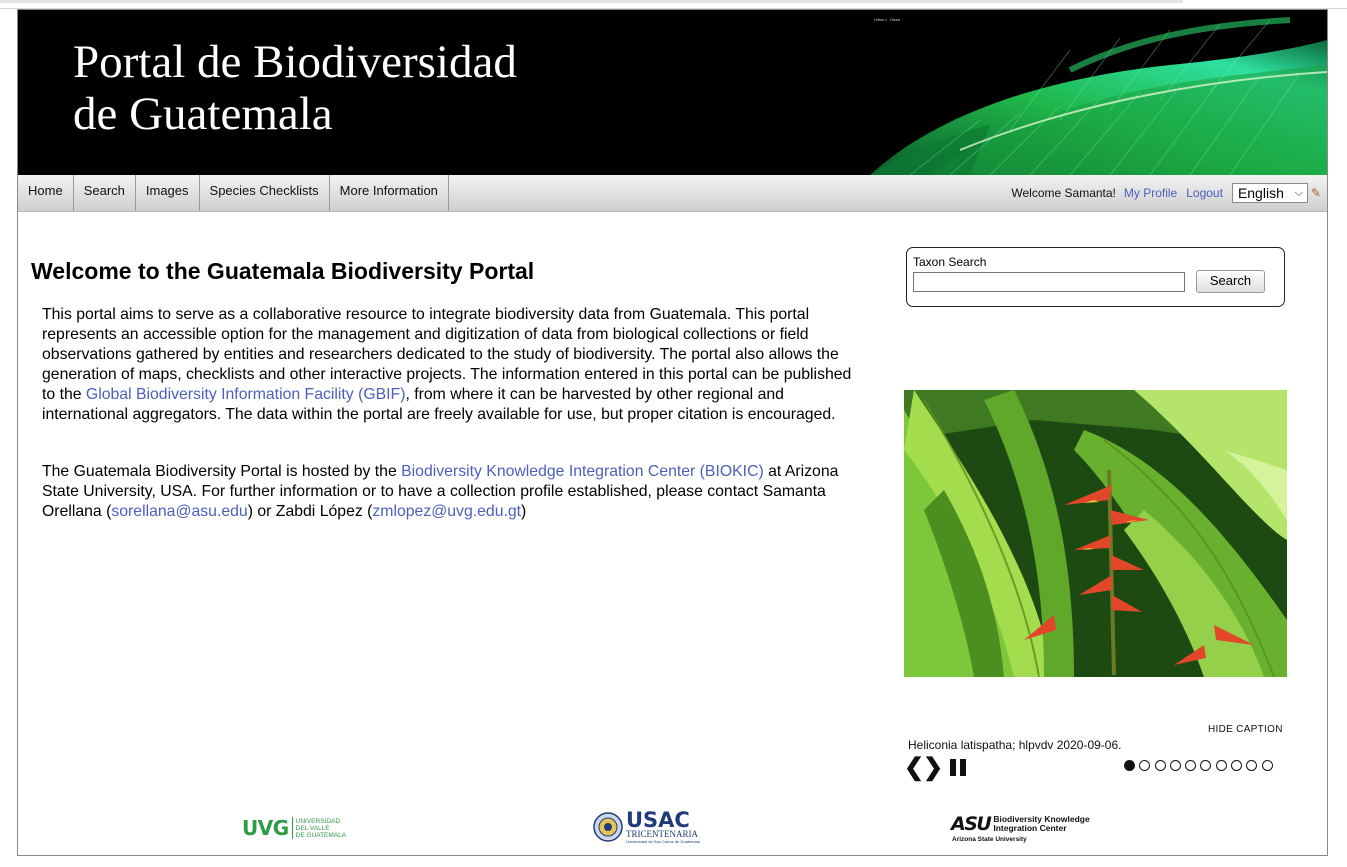 Image resolution: width=1347 pixels, height=867 pixels. What do you see at coordinates (1245, 729) in the screenshot?
I see `hide-caption-button: HIDE CAPTION` at bounding box center [1245, 729].